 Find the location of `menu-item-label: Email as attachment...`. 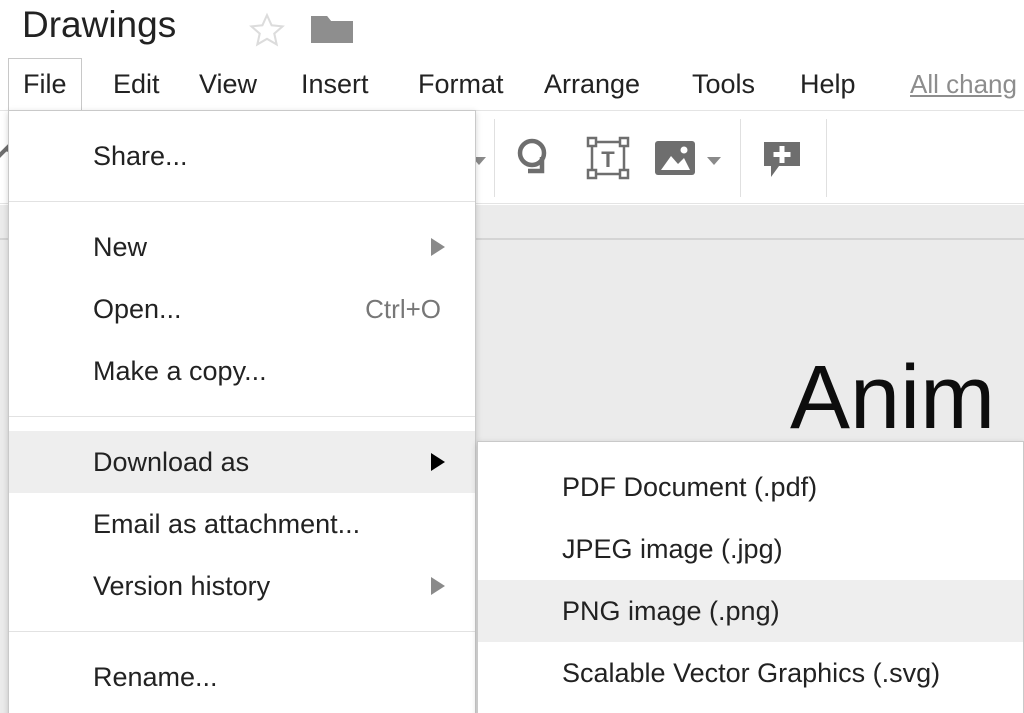

menu-item-label: Email as attachment... is located at coordinates (227, 524).